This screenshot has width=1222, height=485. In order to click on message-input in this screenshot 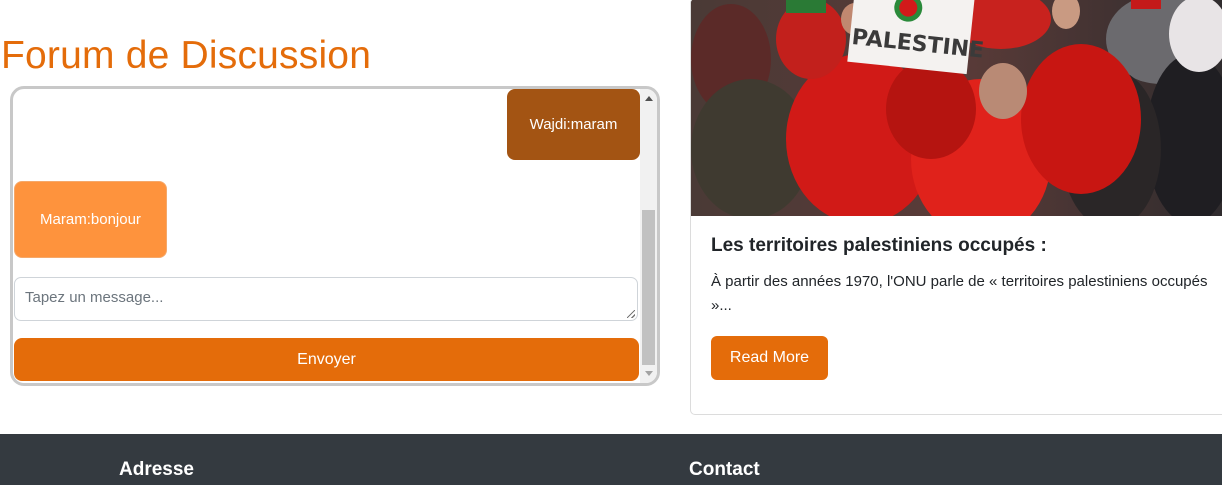, I will do `click(326, 299)`.